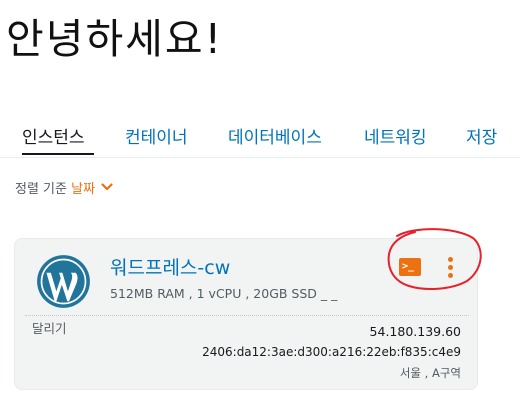  What do you see at coordinates (224, 293) in the screenshot?
I see `instance-specs: 512MB RAM , 1 vCPU , 20GB SSD _ _` at bounding box center [224, 293].